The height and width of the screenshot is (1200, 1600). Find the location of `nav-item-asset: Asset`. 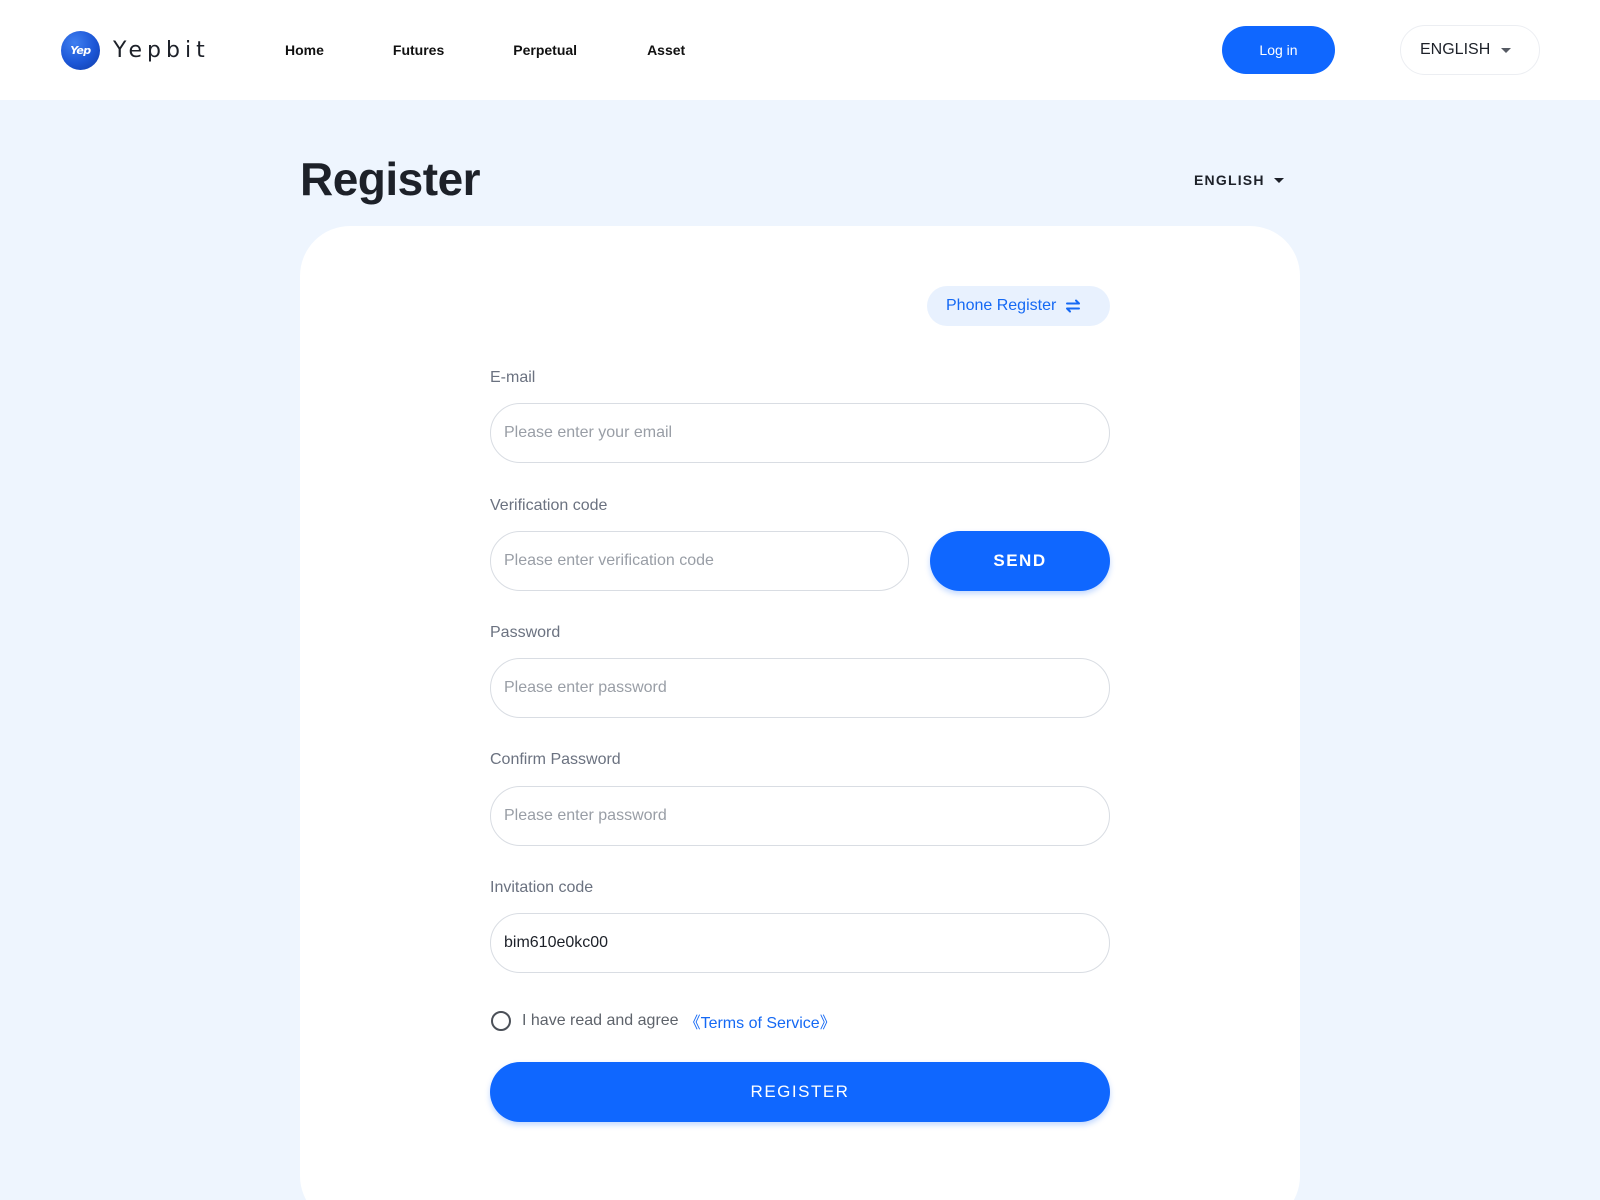

nav-item-asset: Asset is located at coordinates (666, 50).